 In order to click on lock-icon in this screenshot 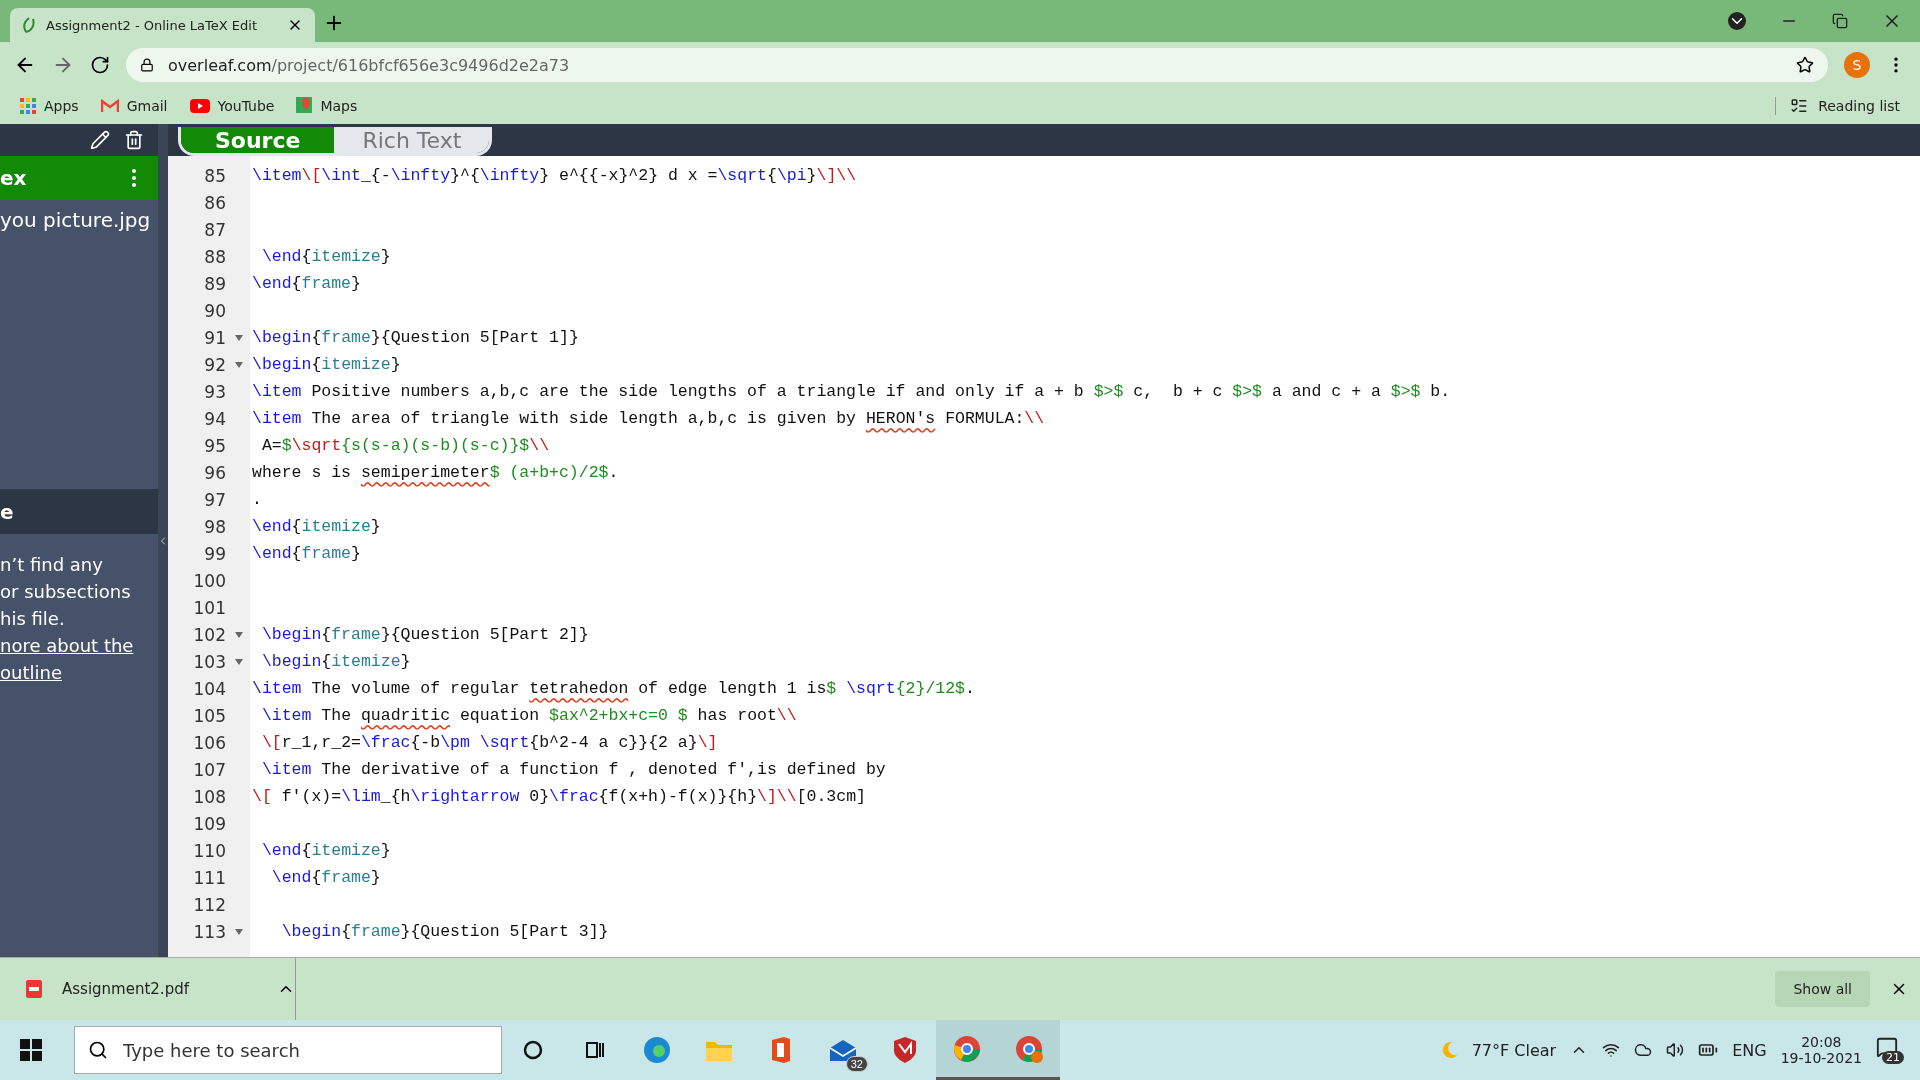, I will do `click(147, 65)`.